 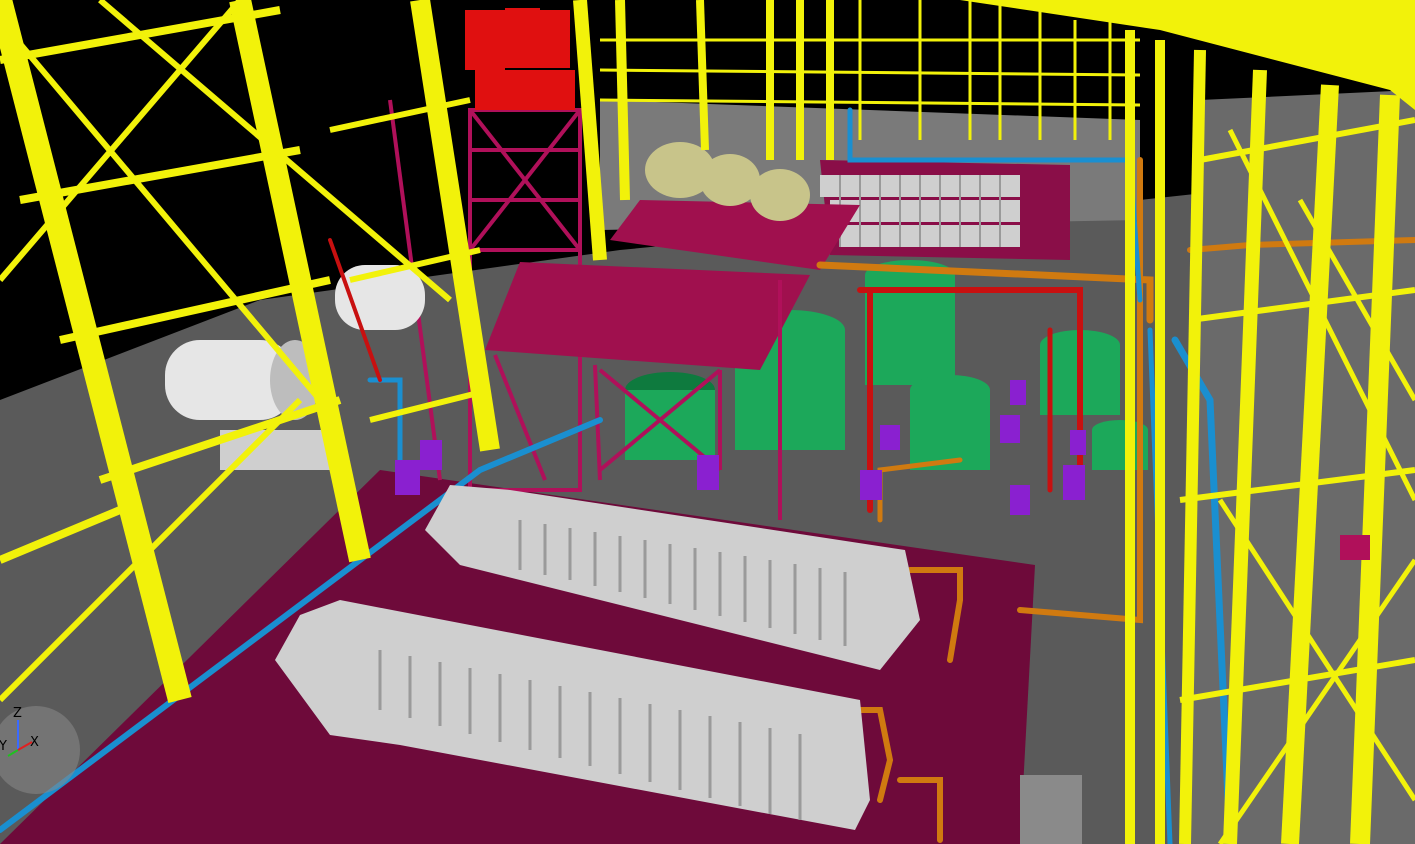 I want to click on equipment-box-bottom, so click(x=1051, y=809).